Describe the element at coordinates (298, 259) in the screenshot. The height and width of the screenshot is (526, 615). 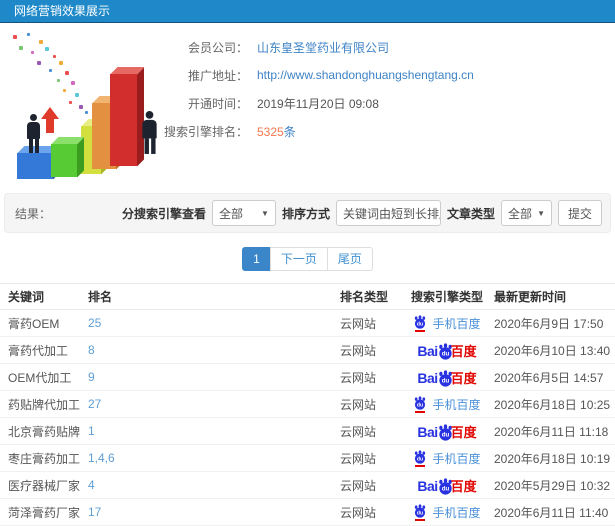
I see `page-next: 下一页` at that location.